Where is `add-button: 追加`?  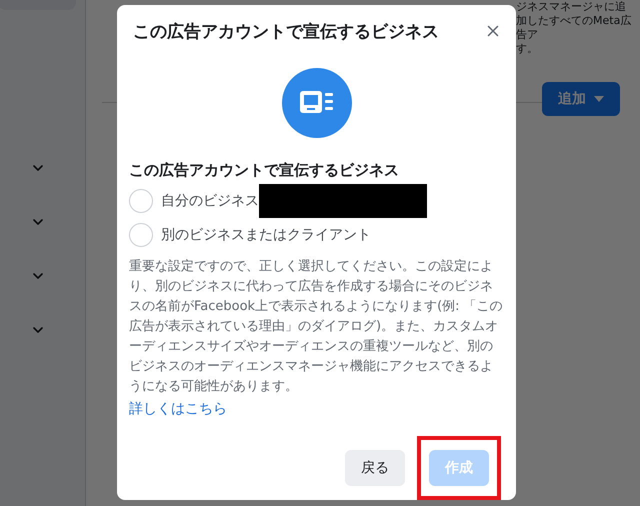
add-button: 追加 is located at coordinates (581, 99).